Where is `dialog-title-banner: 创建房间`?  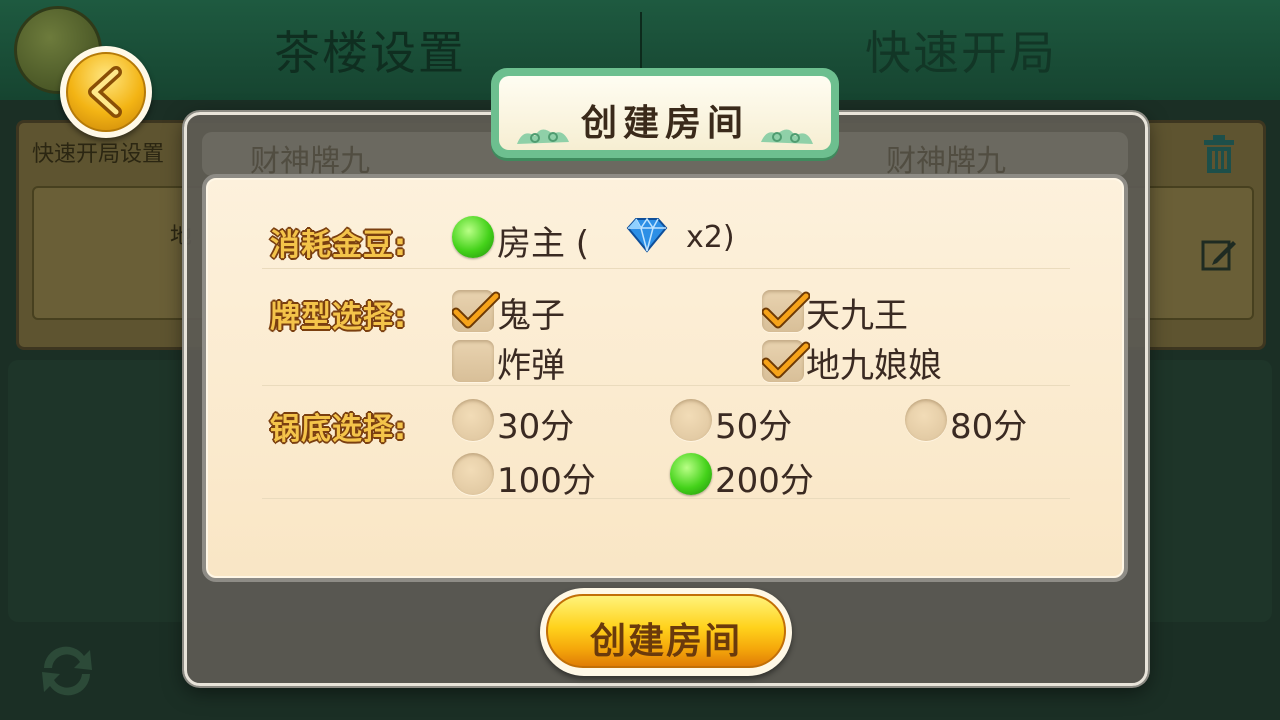
dialog-title-banner: 创建房间 is located at coordinates (665, 113).